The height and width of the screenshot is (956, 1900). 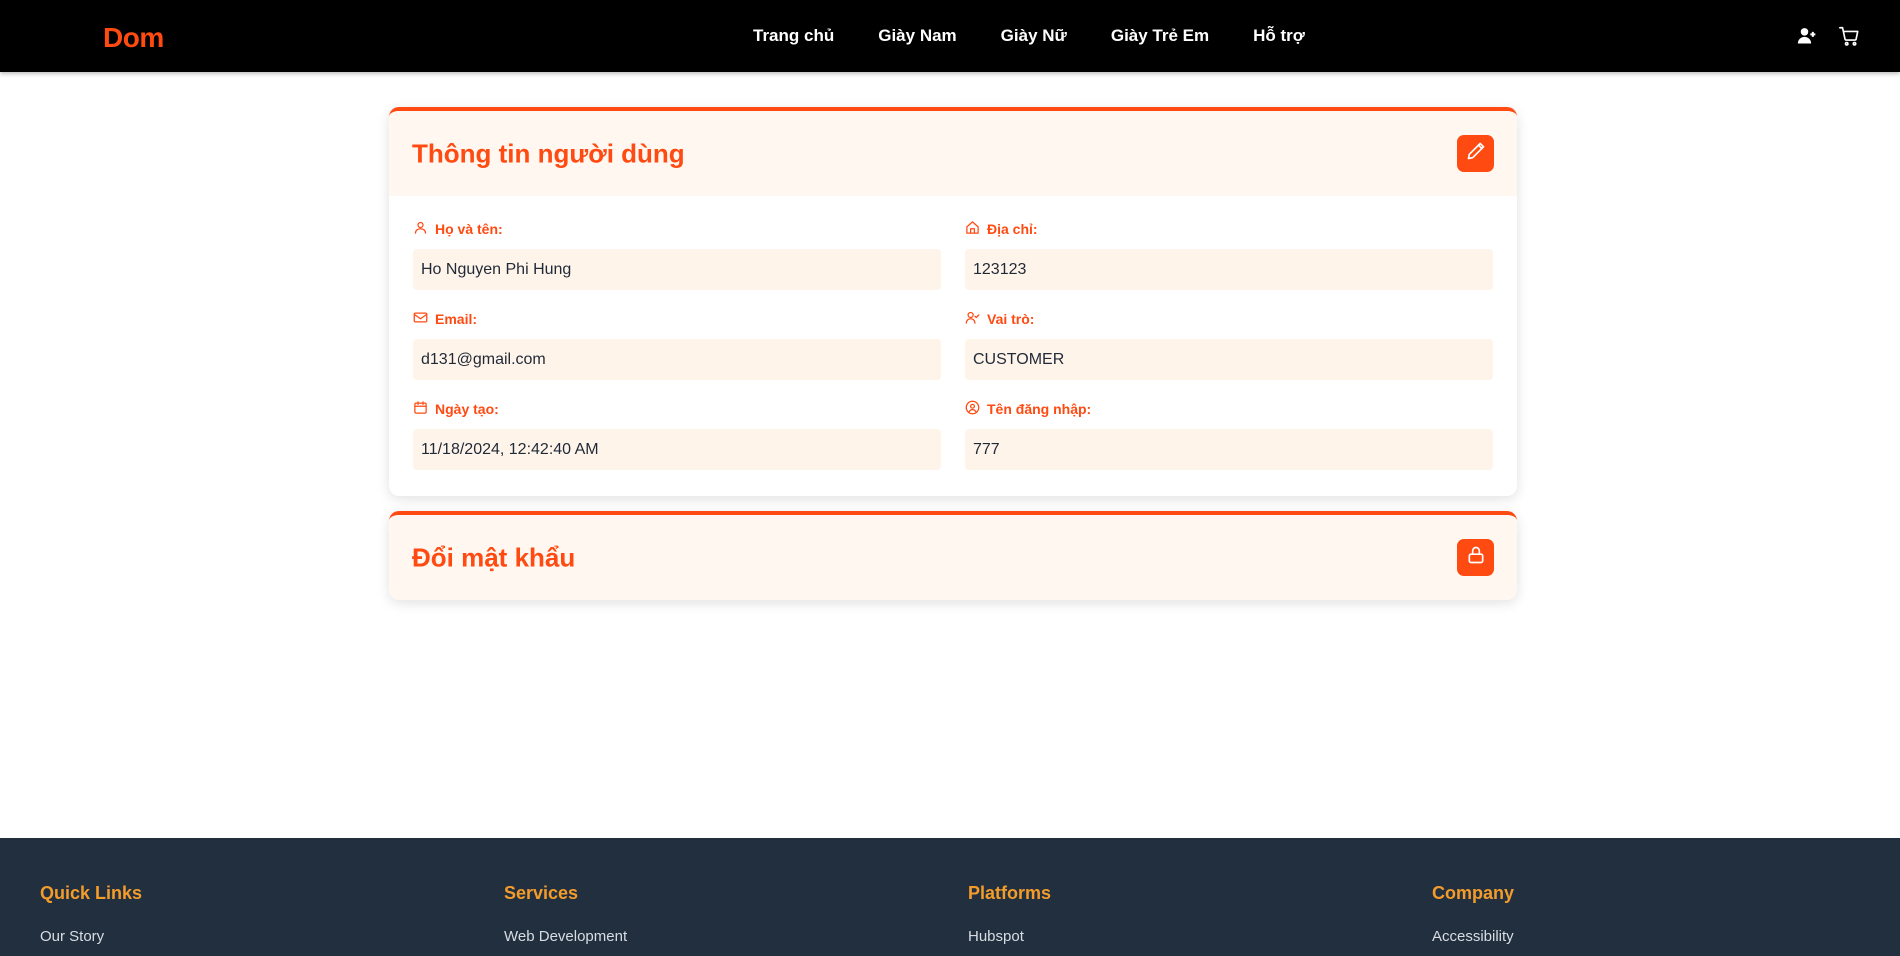 I want to click on field-label-role: Vai trò:, so click(x=1011, y=319).